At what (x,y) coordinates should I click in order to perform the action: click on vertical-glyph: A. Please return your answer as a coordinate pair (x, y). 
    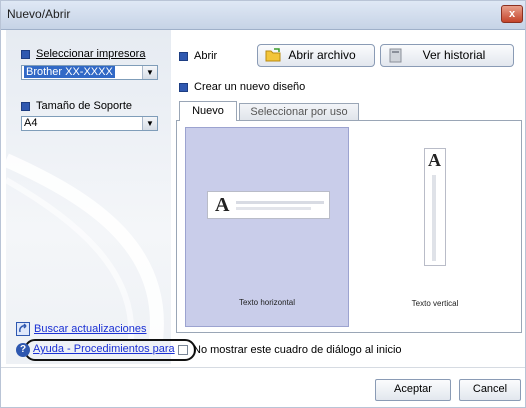
    Looking at the image, I should click on (434, 160).